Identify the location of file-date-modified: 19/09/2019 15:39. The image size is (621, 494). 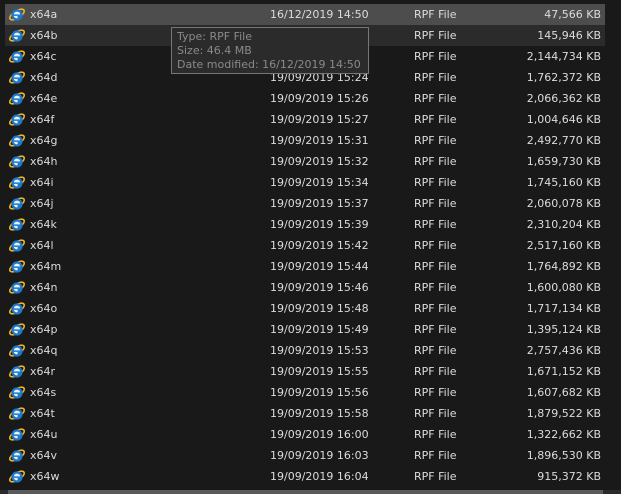
(319, 224).